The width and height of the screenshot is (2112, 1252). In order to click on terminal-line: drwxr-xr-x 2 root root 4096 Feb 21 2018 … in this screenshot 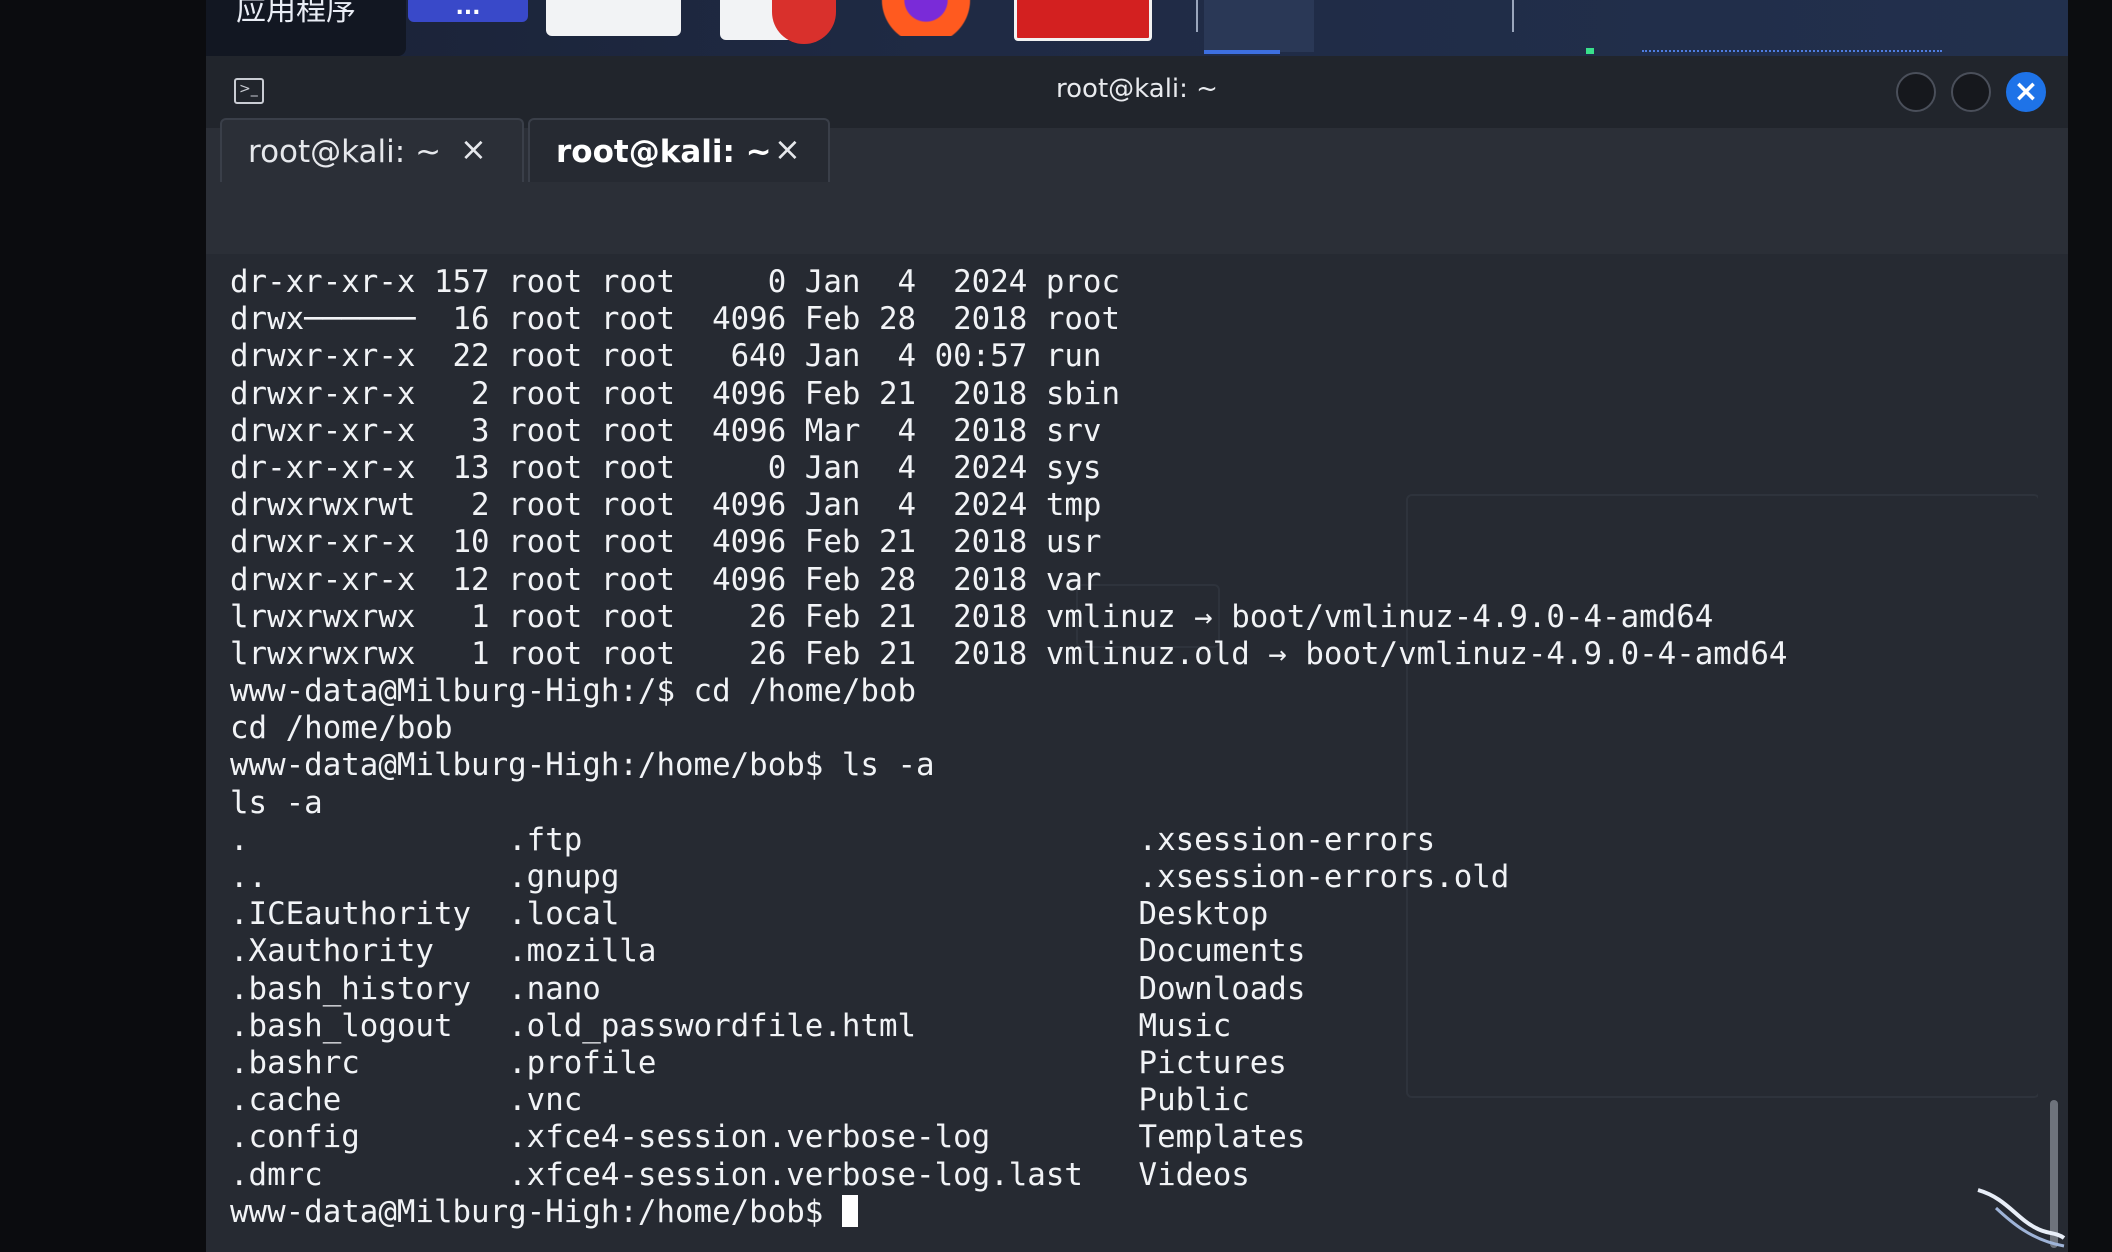, I will do `click(675, 393)`.